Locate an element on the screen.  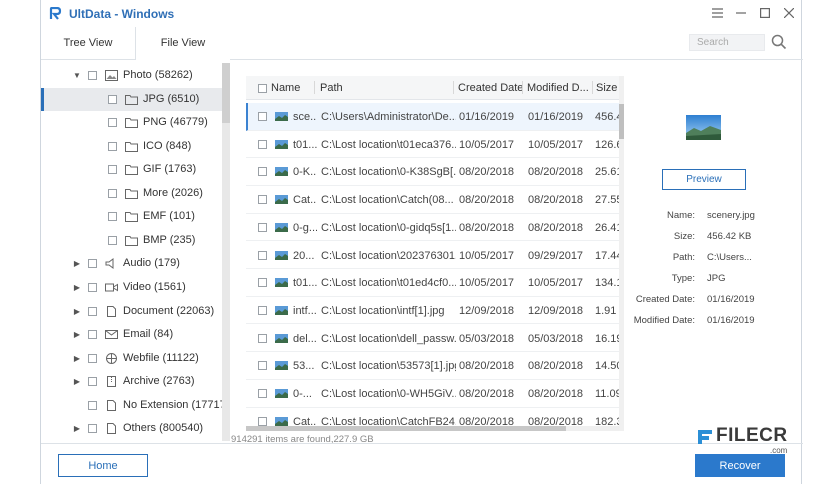
preview-button: Preview is located at coordinates (704, 179).